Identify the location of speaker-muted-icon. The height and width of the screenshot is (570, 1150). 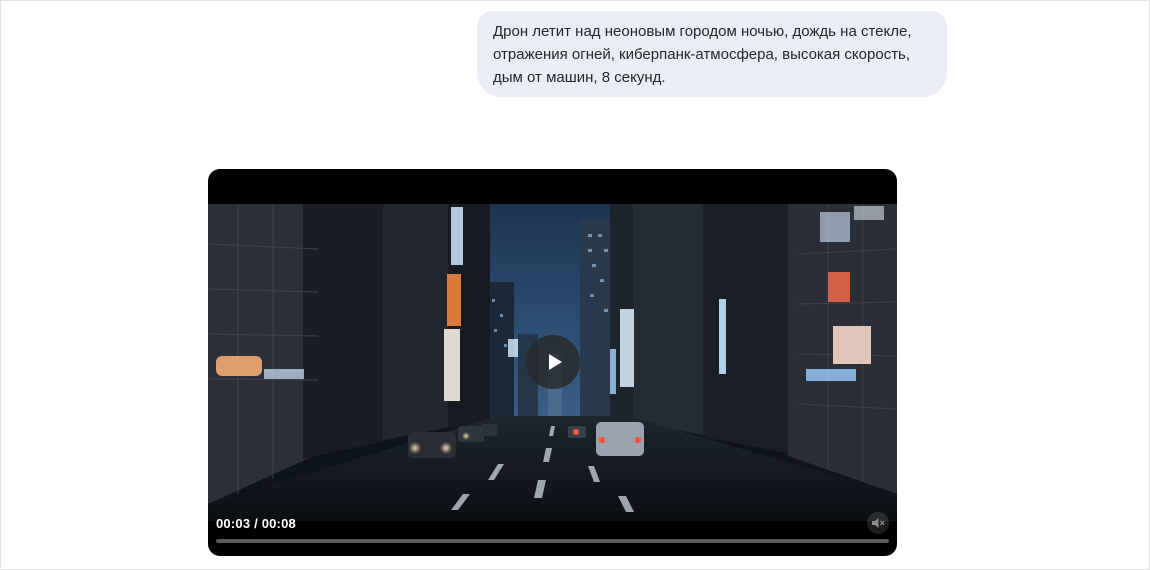
(878, 523).